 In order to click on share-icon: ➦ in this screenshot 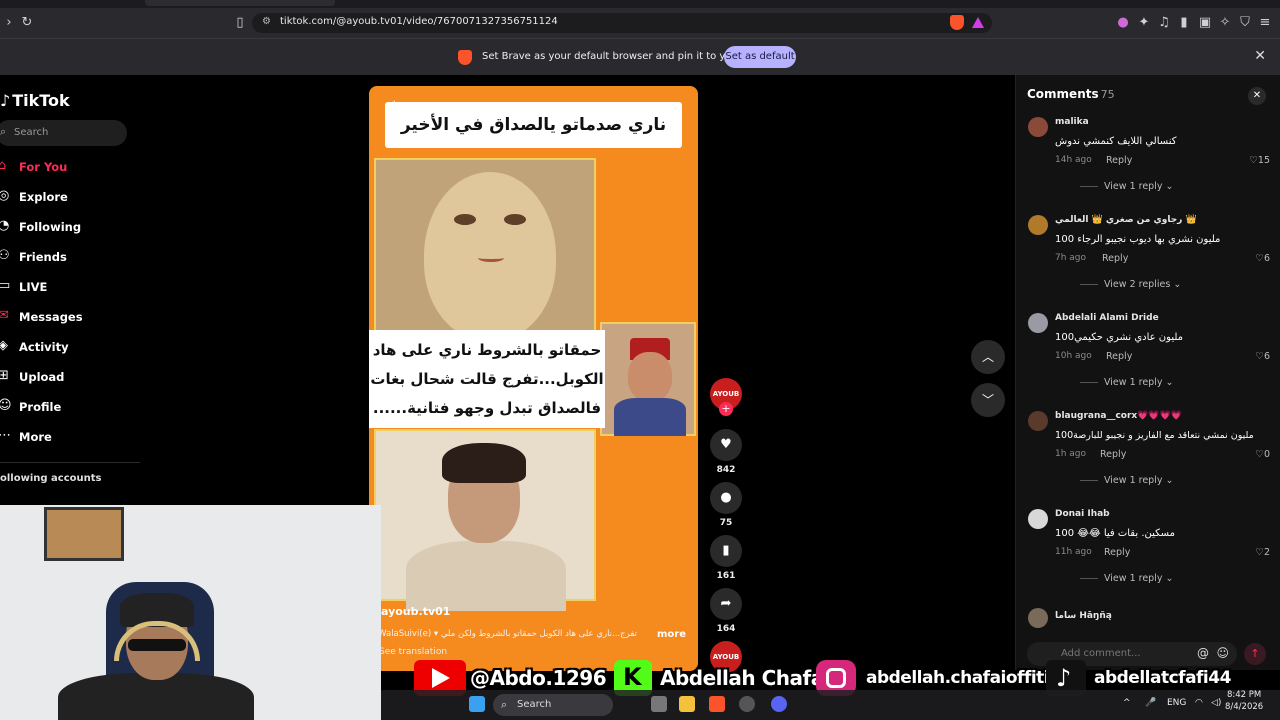, I will do `click(726, 604)`.